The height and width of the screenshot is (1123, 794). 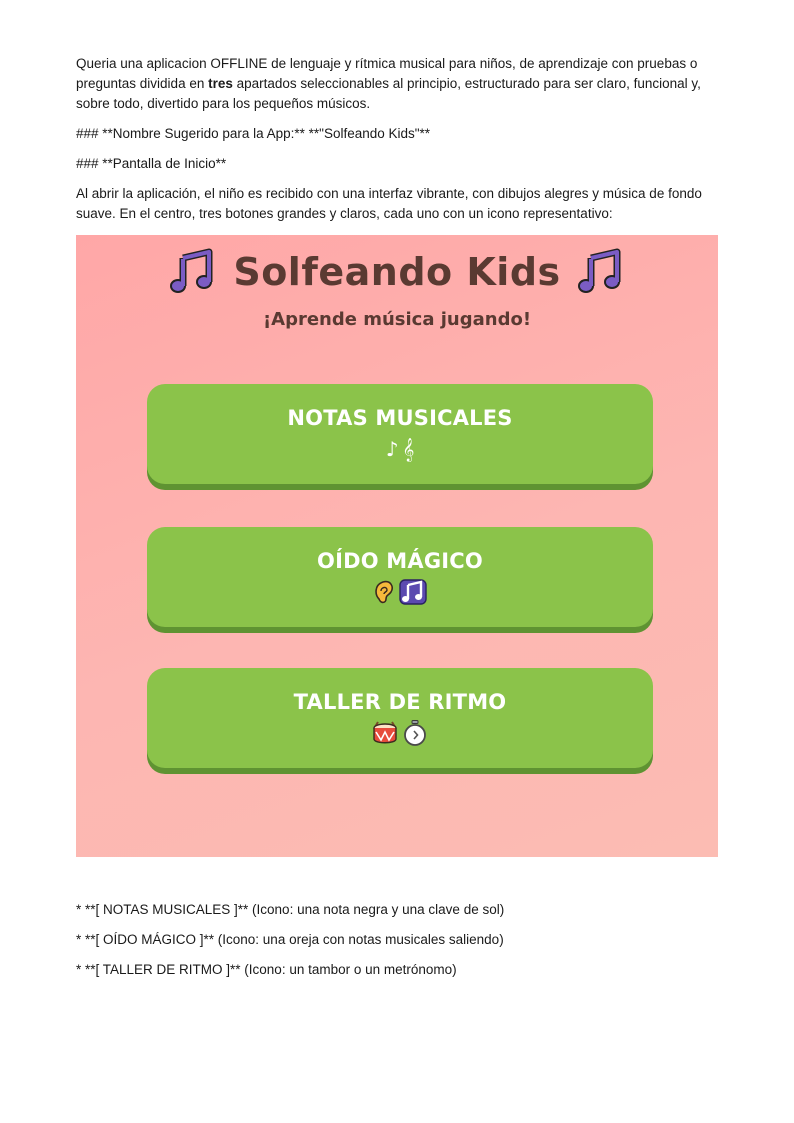 What do you see at coordinates (400, 561) in the screenshot?
I see `button-label: OÍDO MÁGICO` at bounding box center [400, 561].